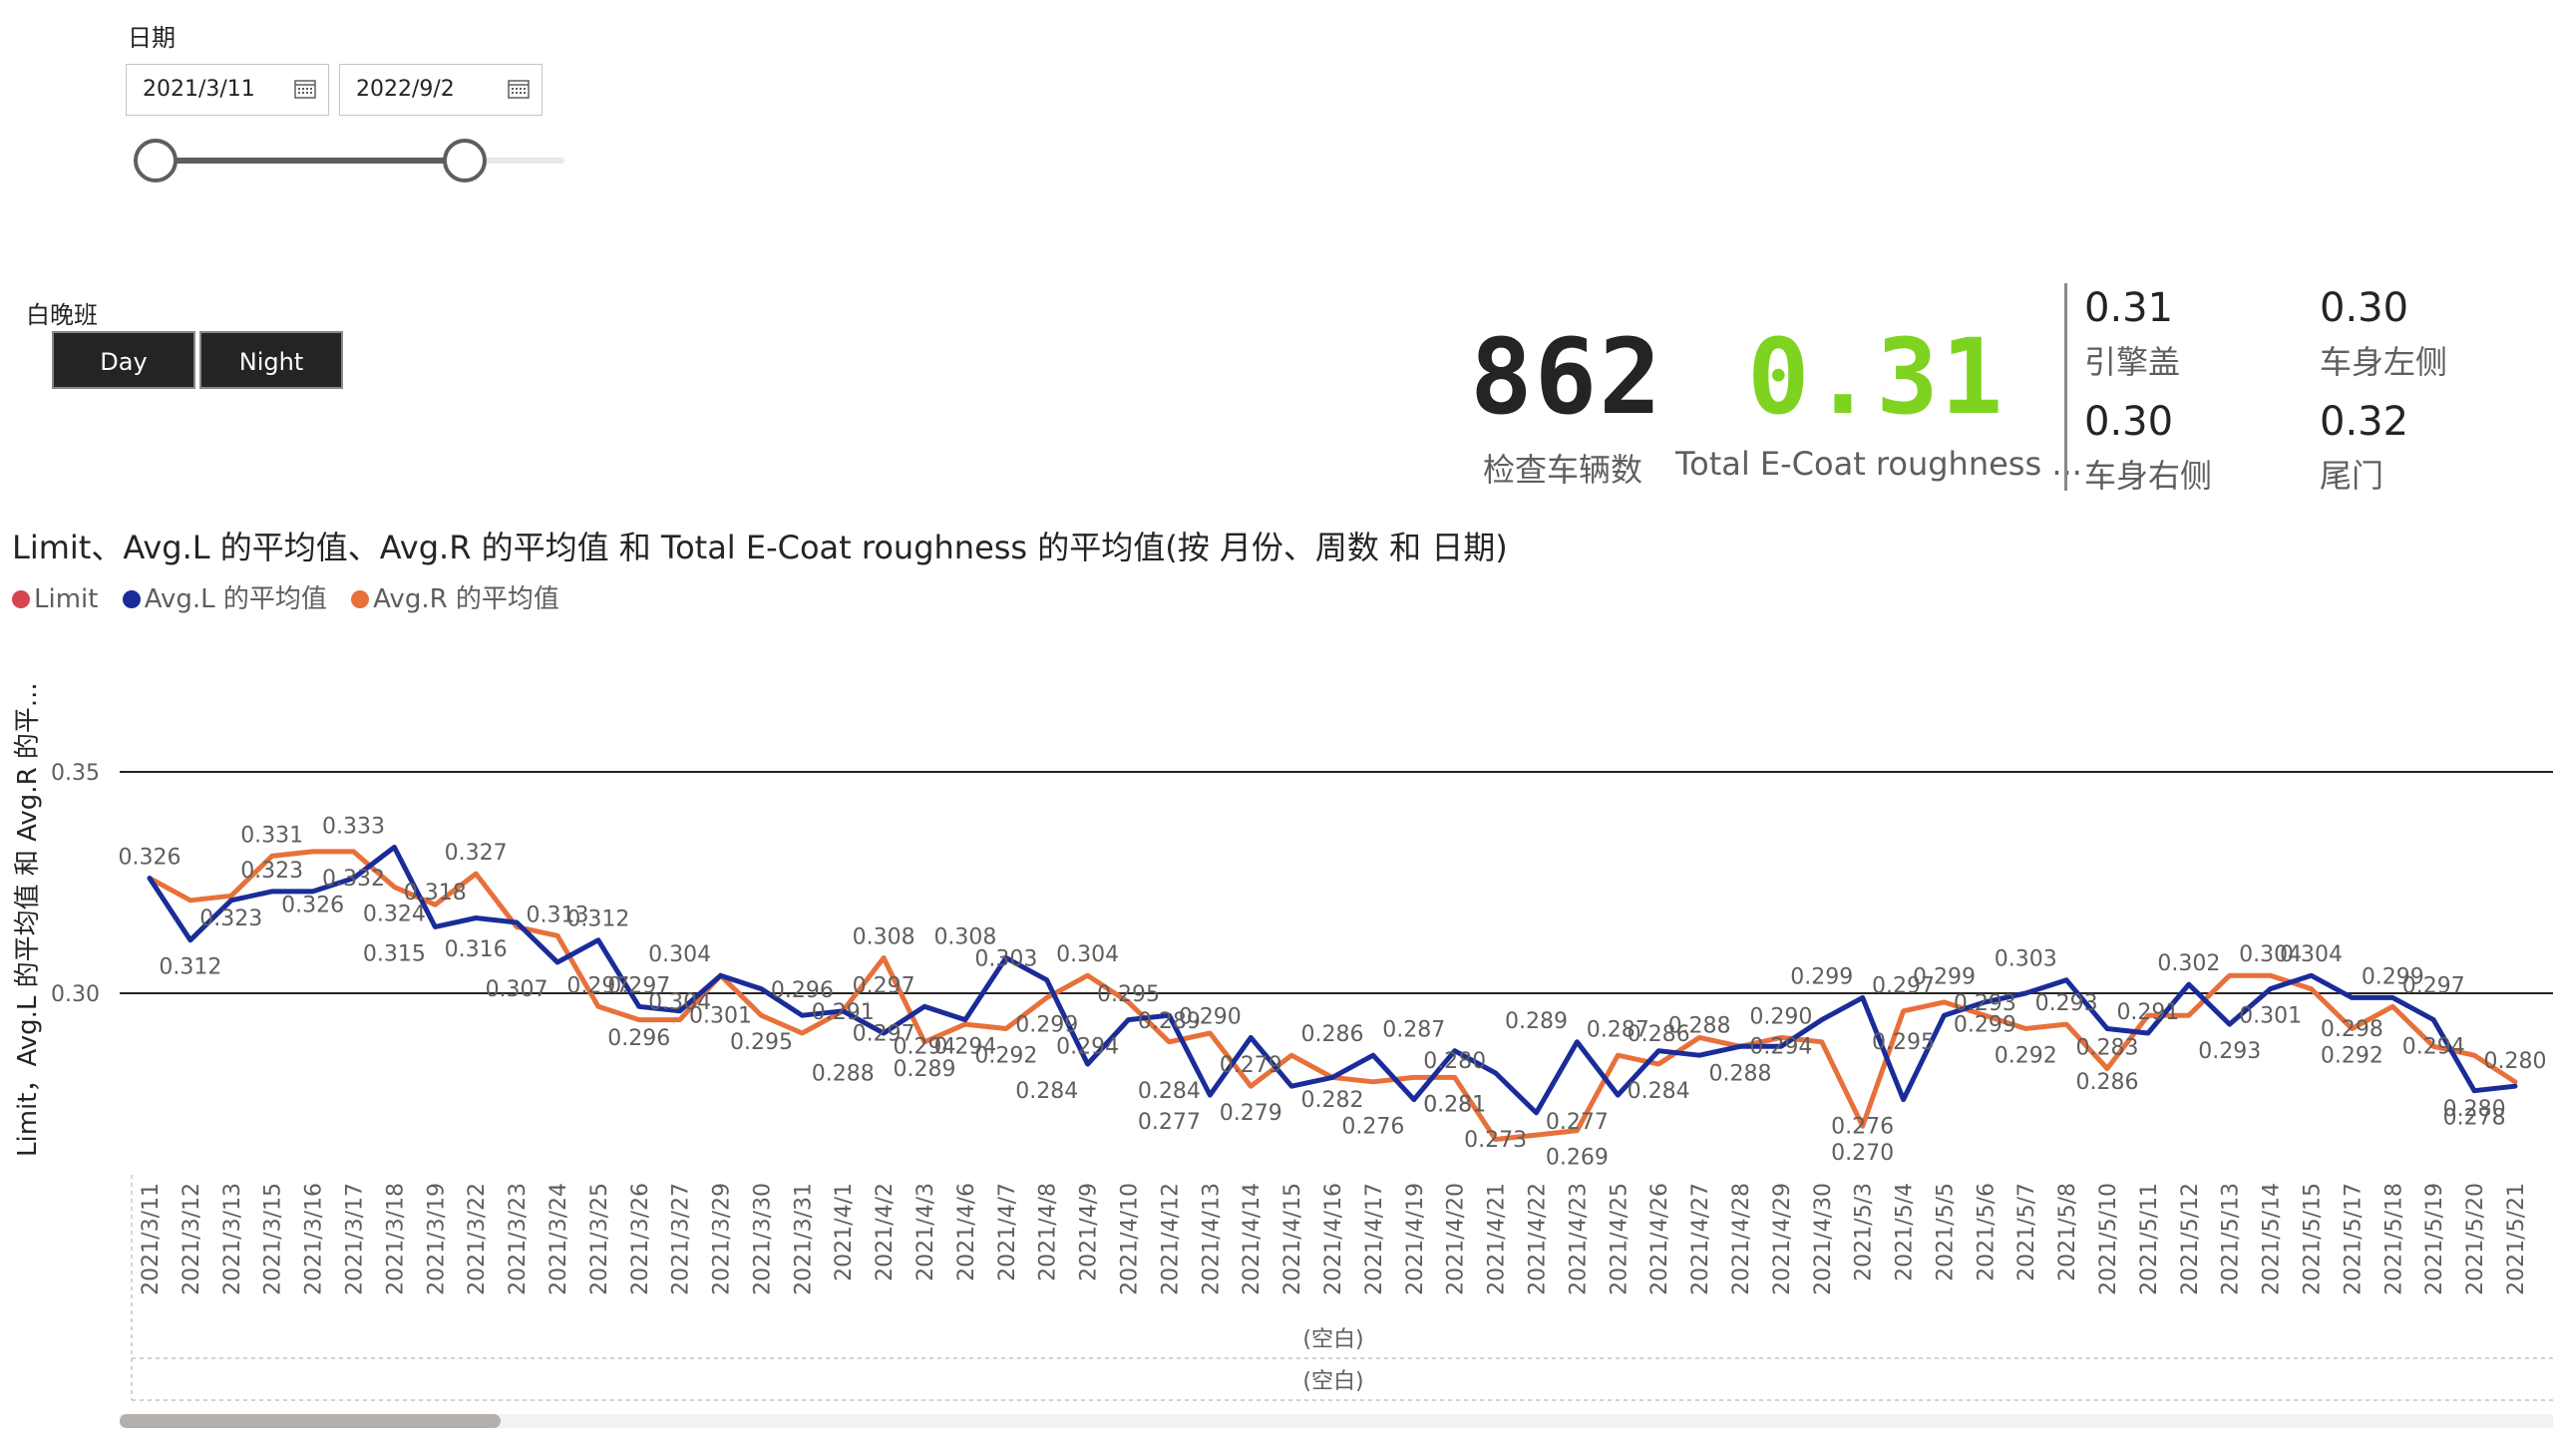  I want to click on x-tick-label: 2021/4/14, so click(1252, 1239).